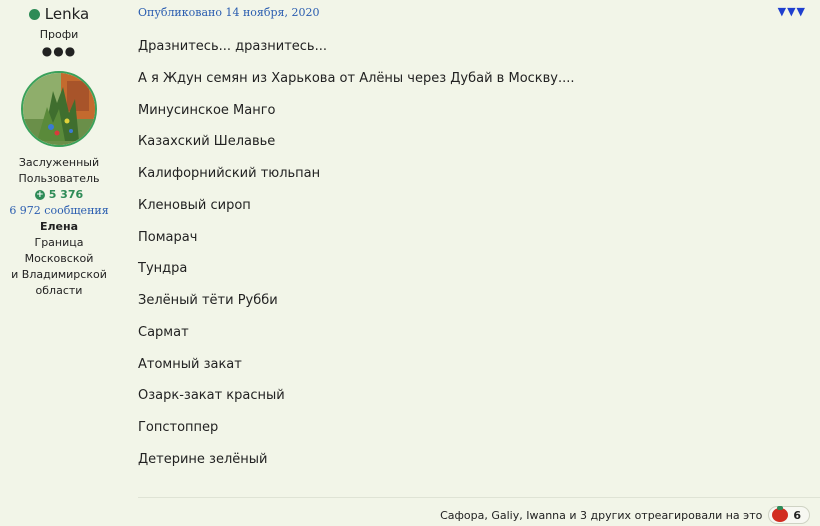  What do you see at coordinates (66, 194) in the screenshot?
I see `reputation-value: 5 376` at bounding box center [66, 194].